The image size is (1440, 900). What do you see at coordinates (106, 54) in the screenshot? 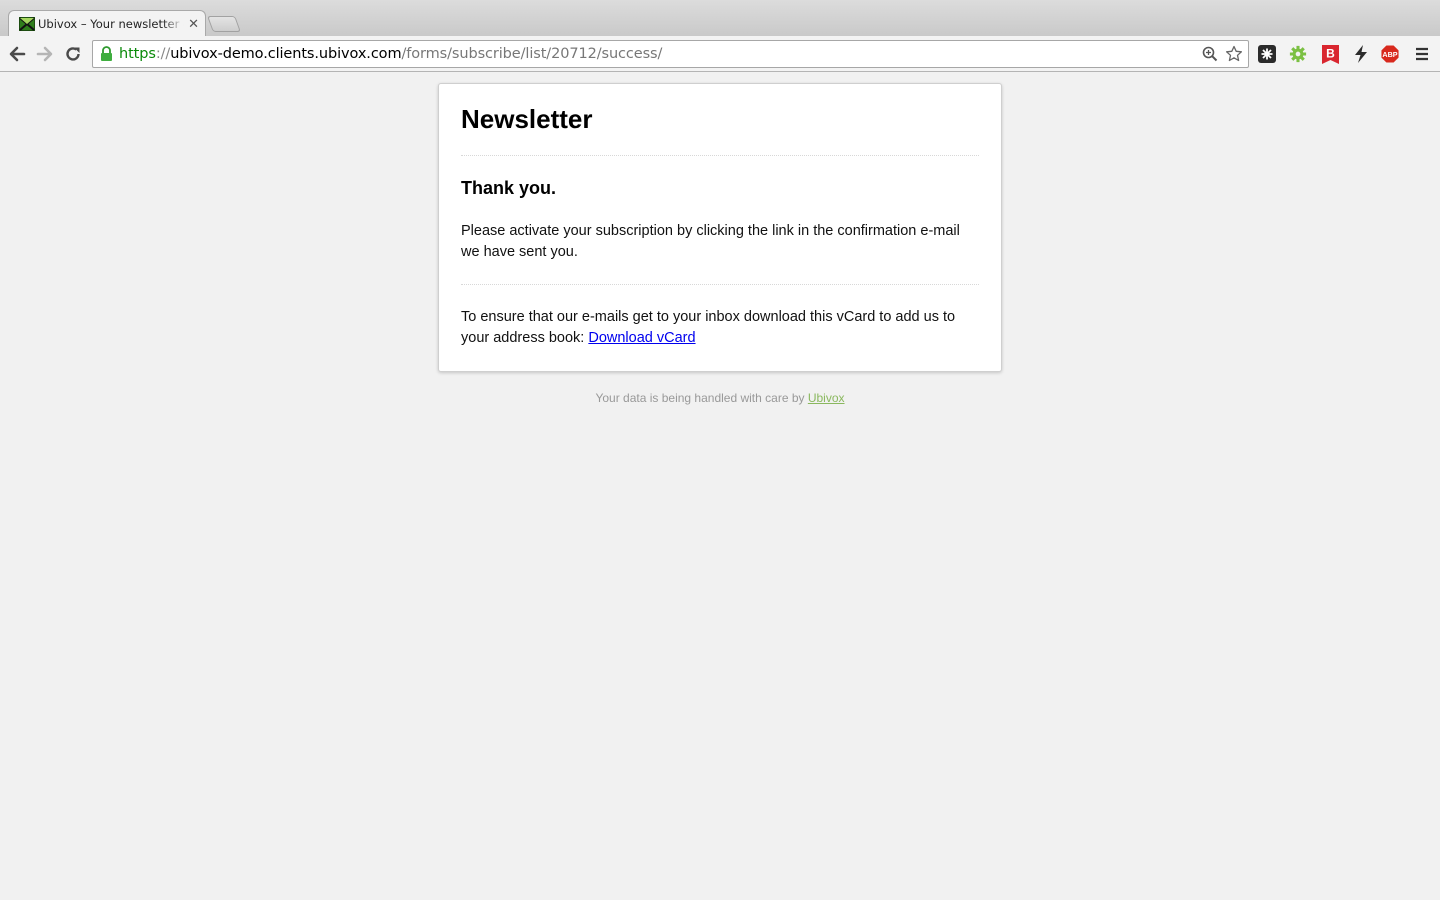
I see `lock-icon` at bounding box center [106, 54].